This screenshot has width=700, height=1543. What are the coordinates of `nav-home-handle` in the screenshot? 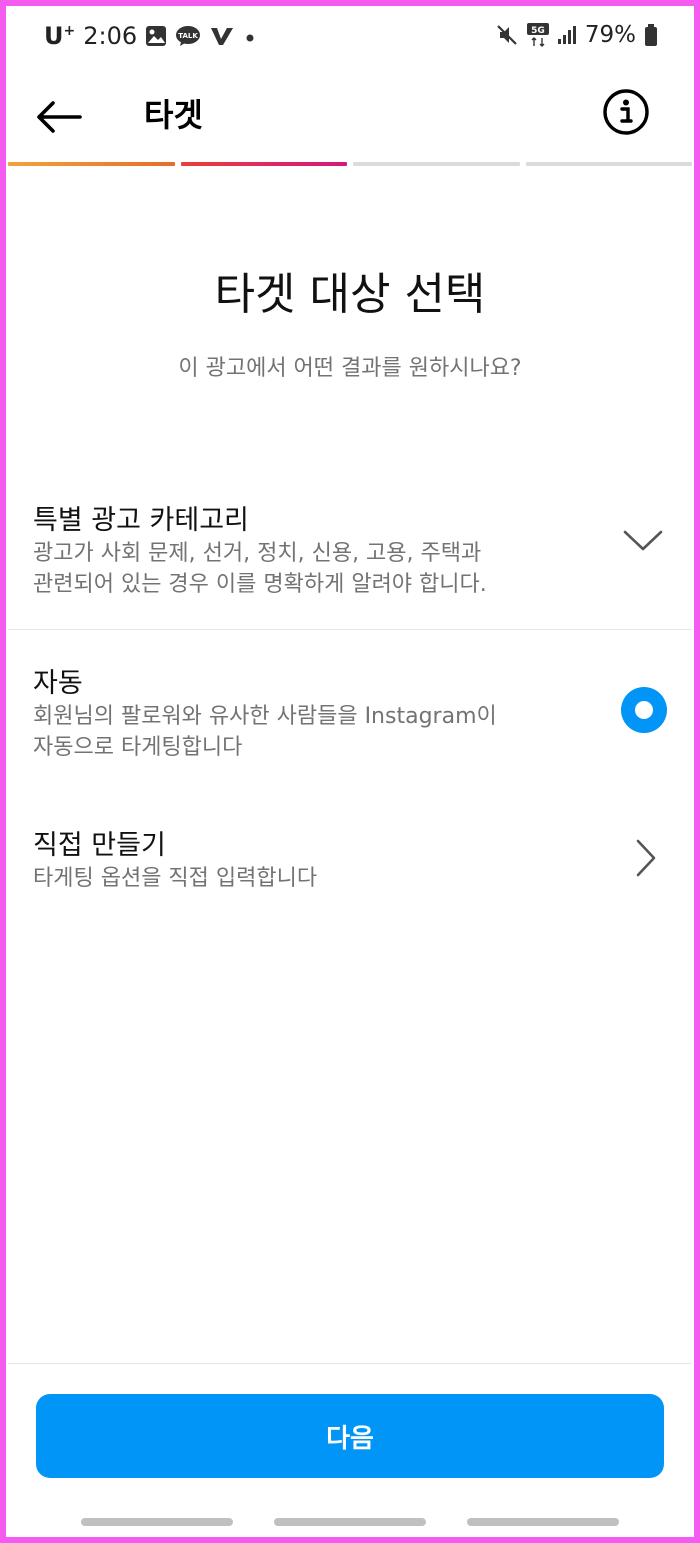 It's located at (350, 1522).